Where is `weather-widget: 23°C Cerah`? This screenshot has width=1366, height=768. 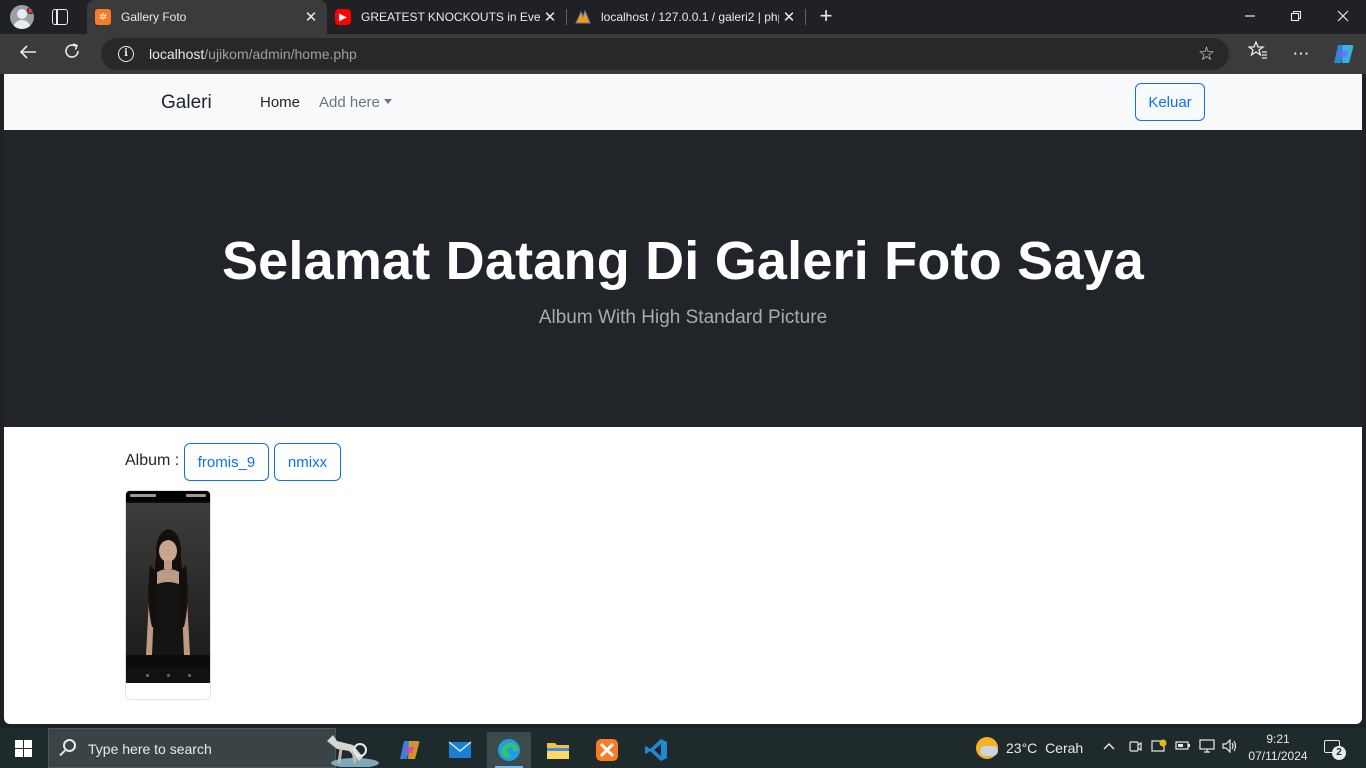 weather-widget: 23°C Cerah is located at coordinates (1029, 748).